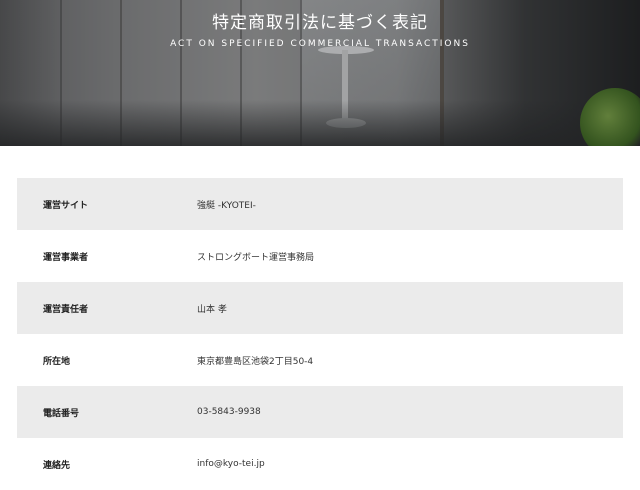 The image size is (640, 490). What do you see at coordinates (57, 465) in the screenshot?
I see `row-label: 連絡先` at bounding box center [57, 465].